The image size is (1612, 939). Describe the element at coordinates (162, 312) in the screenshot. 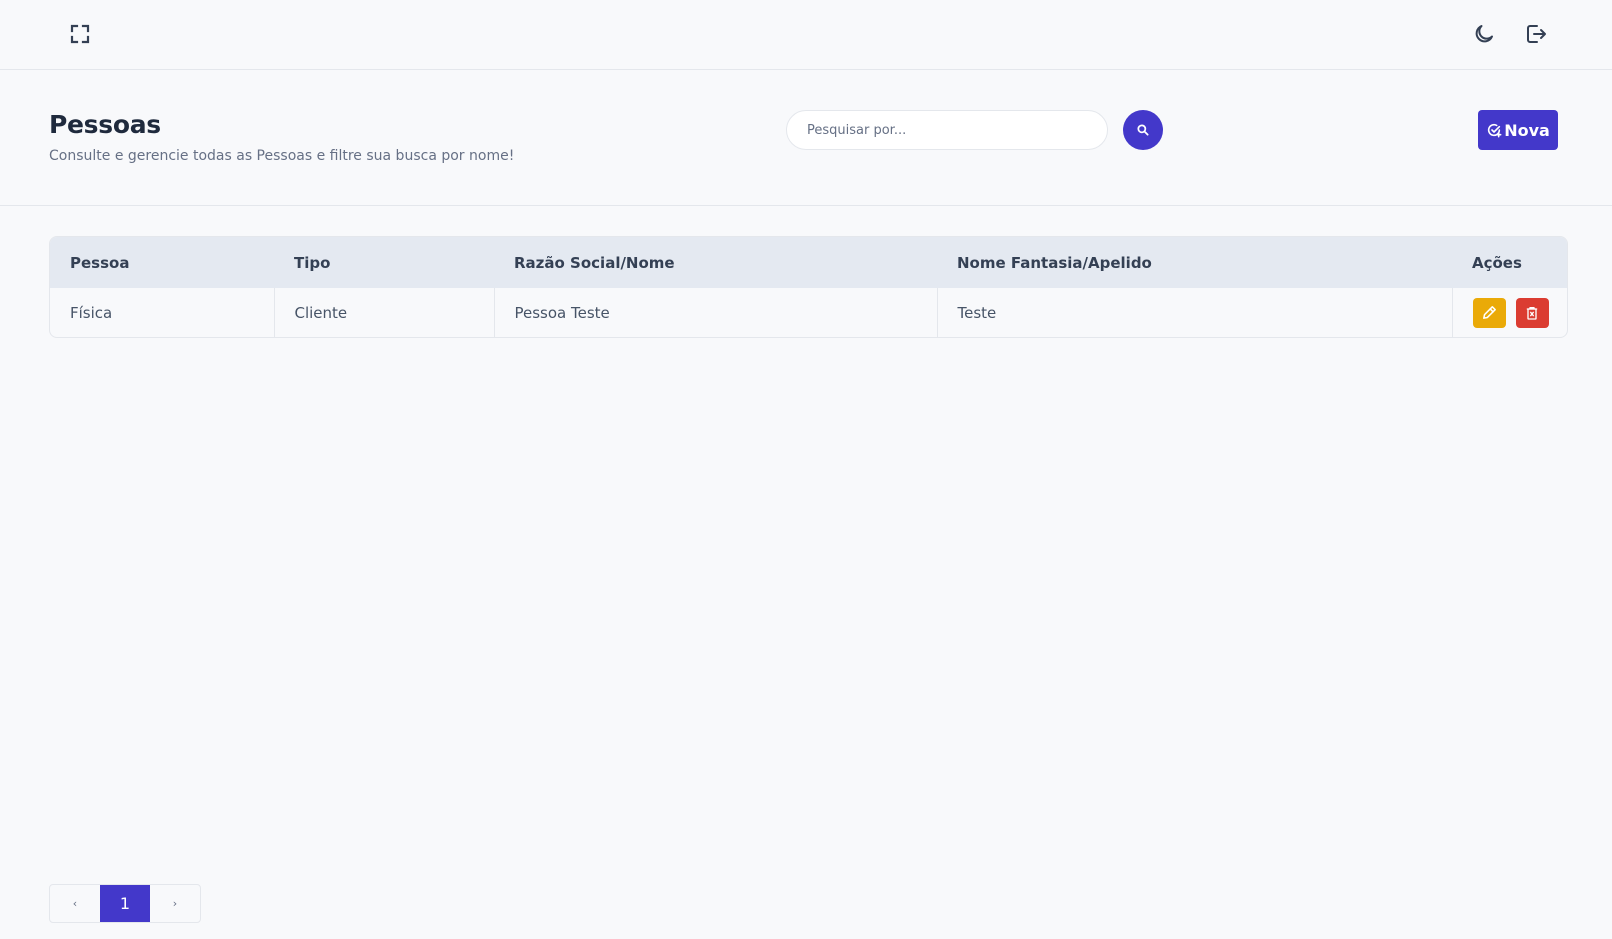

I see `cell-pessoa: Física` at that location.